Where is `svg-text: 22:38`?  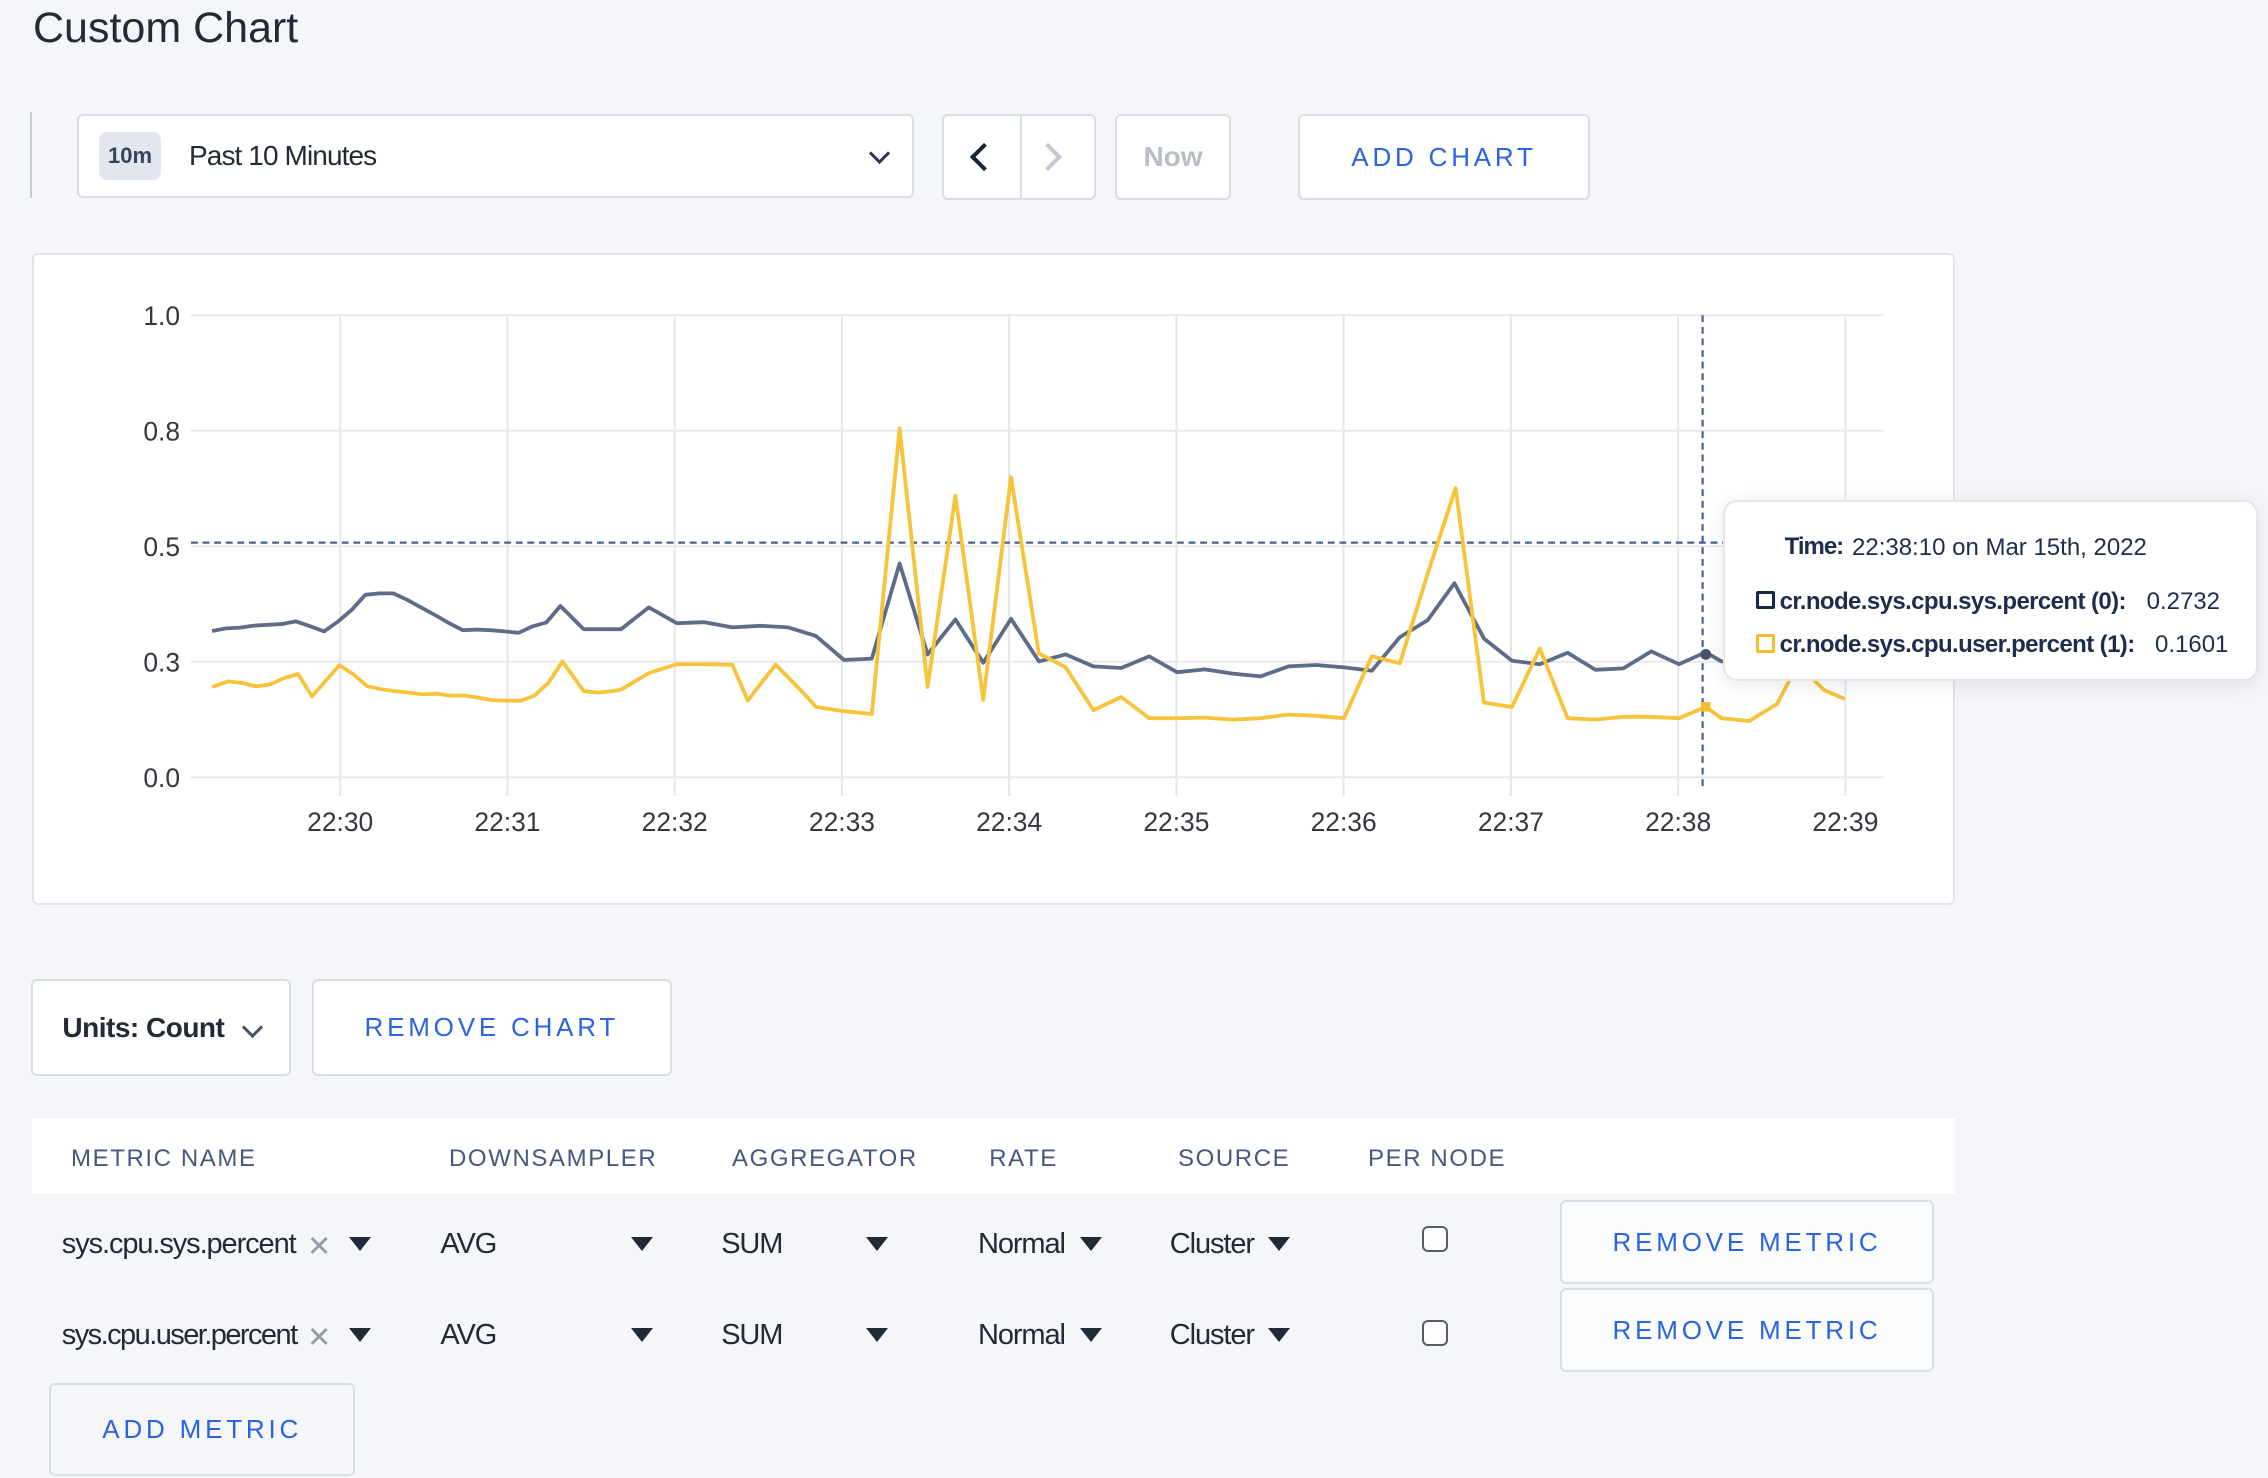
svg-text: 22:38 is located at coordinates (1678, 822).